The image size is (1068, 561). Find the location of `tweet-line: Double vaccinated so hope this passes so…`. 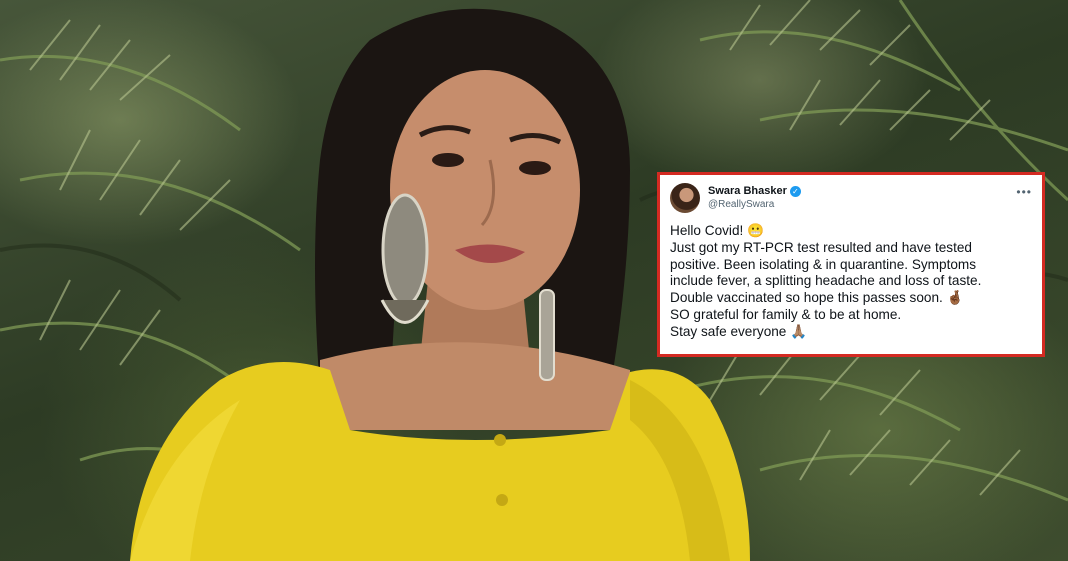

tweet-line: Double vaccinated so hope this passes so… is located at coordinates (817, 298).